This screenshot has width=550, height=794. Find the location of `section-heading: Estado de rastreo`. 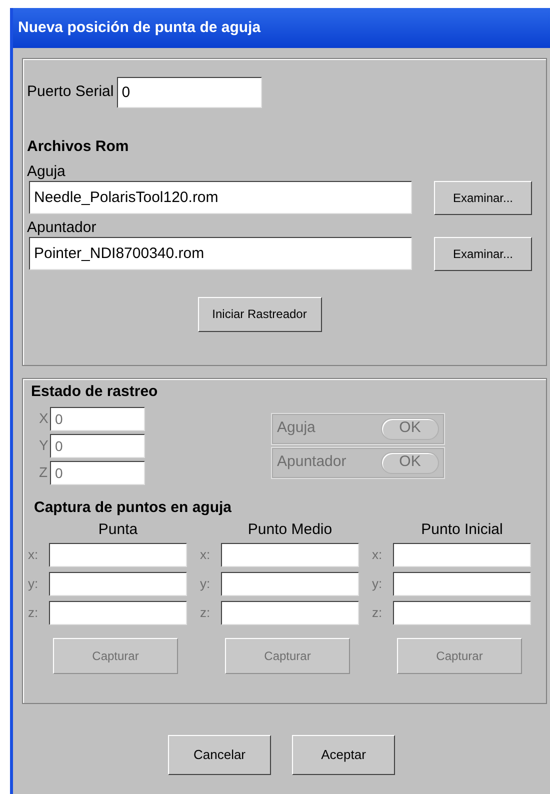

section-heading: Estado de rastreo is located at coordinates (95, 392).